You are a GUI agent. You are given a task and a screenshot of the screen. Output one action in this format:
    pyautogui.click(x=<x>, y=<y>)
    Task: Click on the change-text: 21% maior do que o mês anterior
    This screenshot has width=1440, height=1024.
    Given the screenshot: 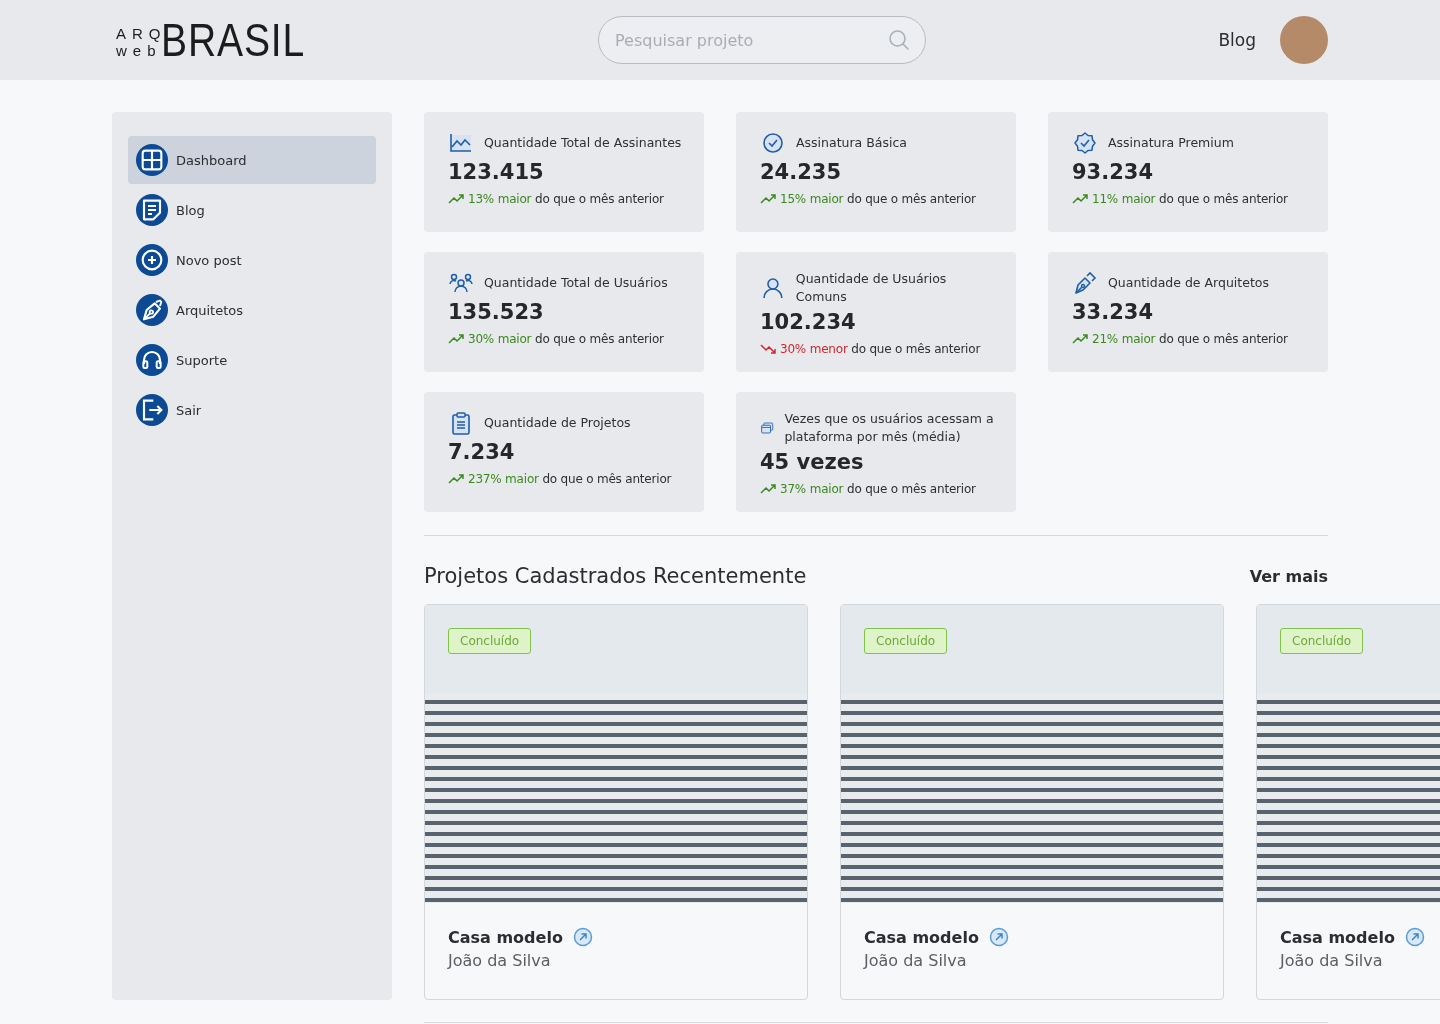 What is the action you would take?
    pyautogui.click(x=1190, y=339)
    